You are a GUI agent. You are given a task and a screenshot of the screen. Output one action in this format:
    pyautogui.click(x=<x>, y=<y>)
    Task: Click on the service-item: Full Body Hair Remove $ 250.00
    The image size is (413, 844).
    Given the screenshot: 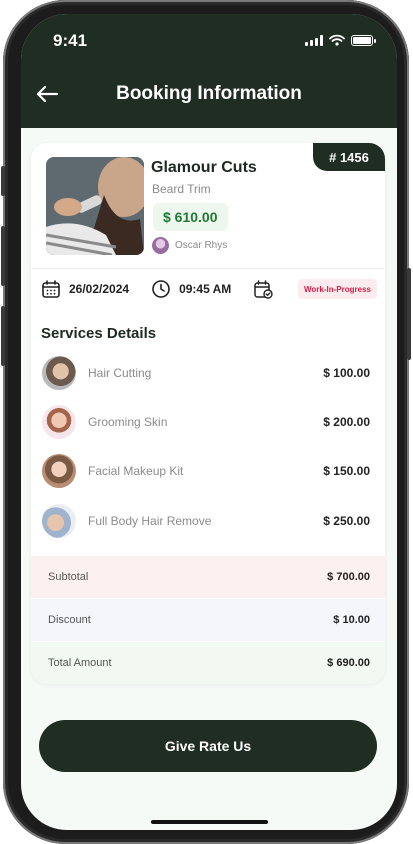 What is the action you would take?
    pyautogui.click(x=206, y=521)
    